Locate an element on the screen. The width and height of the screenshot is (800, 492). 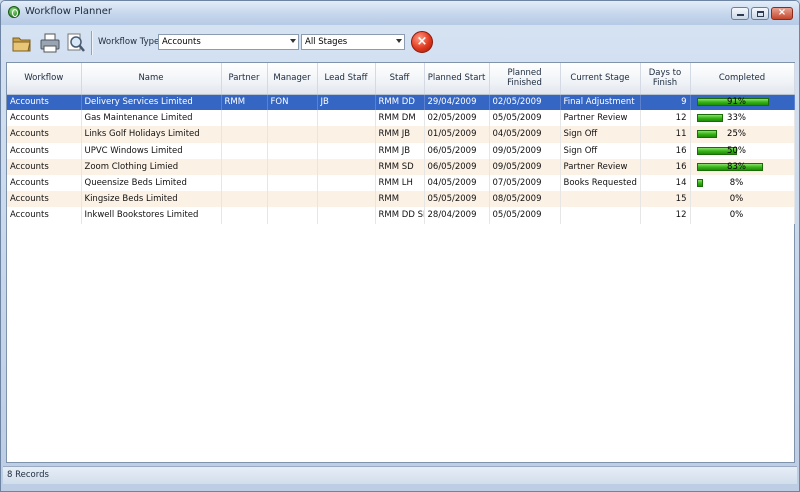
cell-partner: RMM is located at coordinates (244, 102).